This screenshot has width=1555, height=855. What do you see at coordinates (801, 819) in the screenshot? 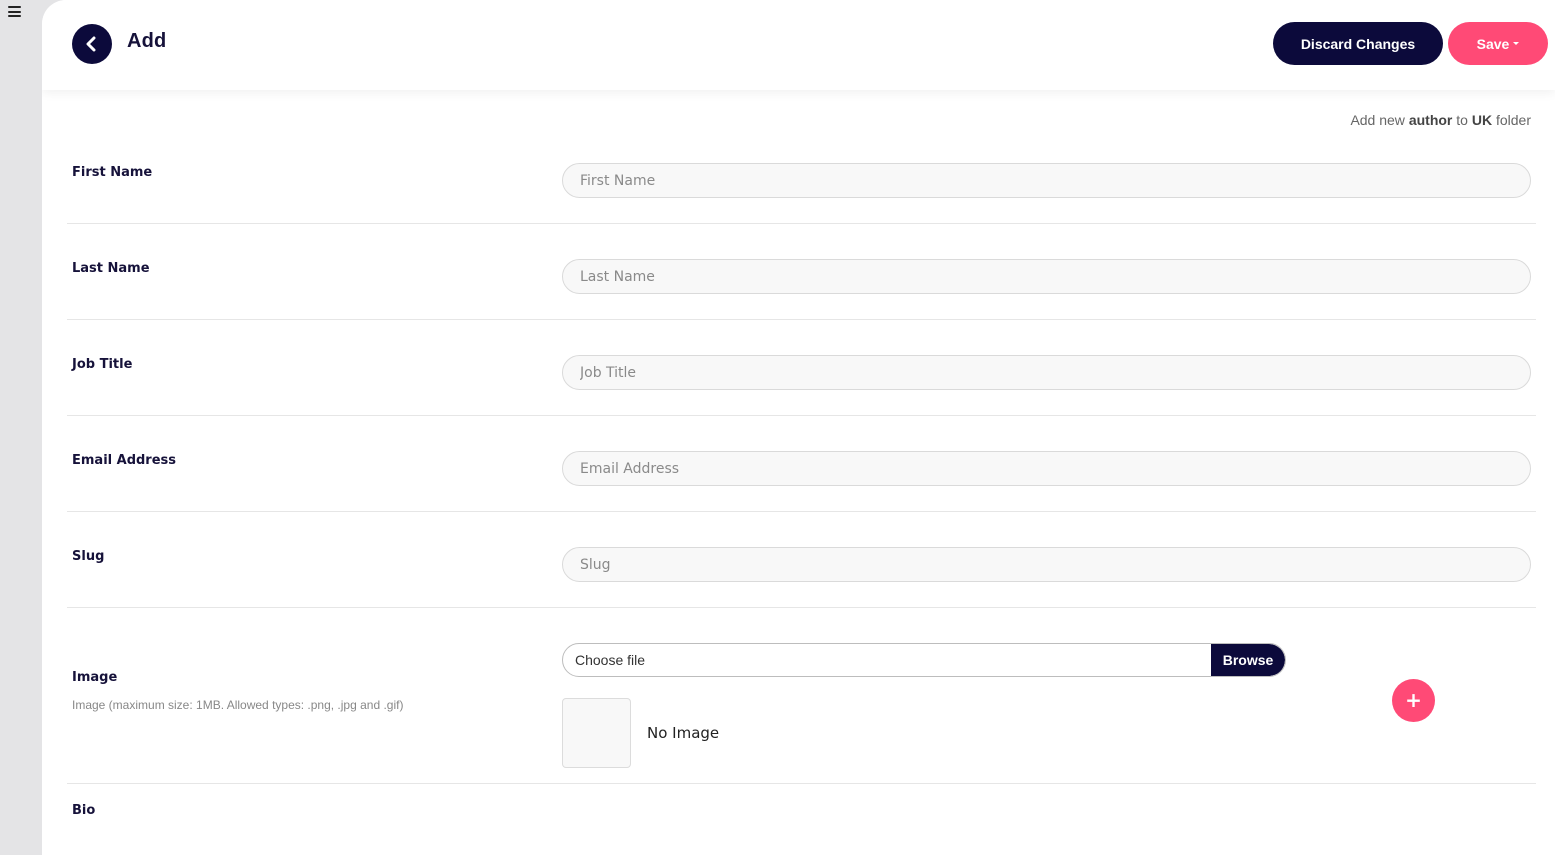
I see `form-row-bio: Bio` at bounding box center [801, 819].